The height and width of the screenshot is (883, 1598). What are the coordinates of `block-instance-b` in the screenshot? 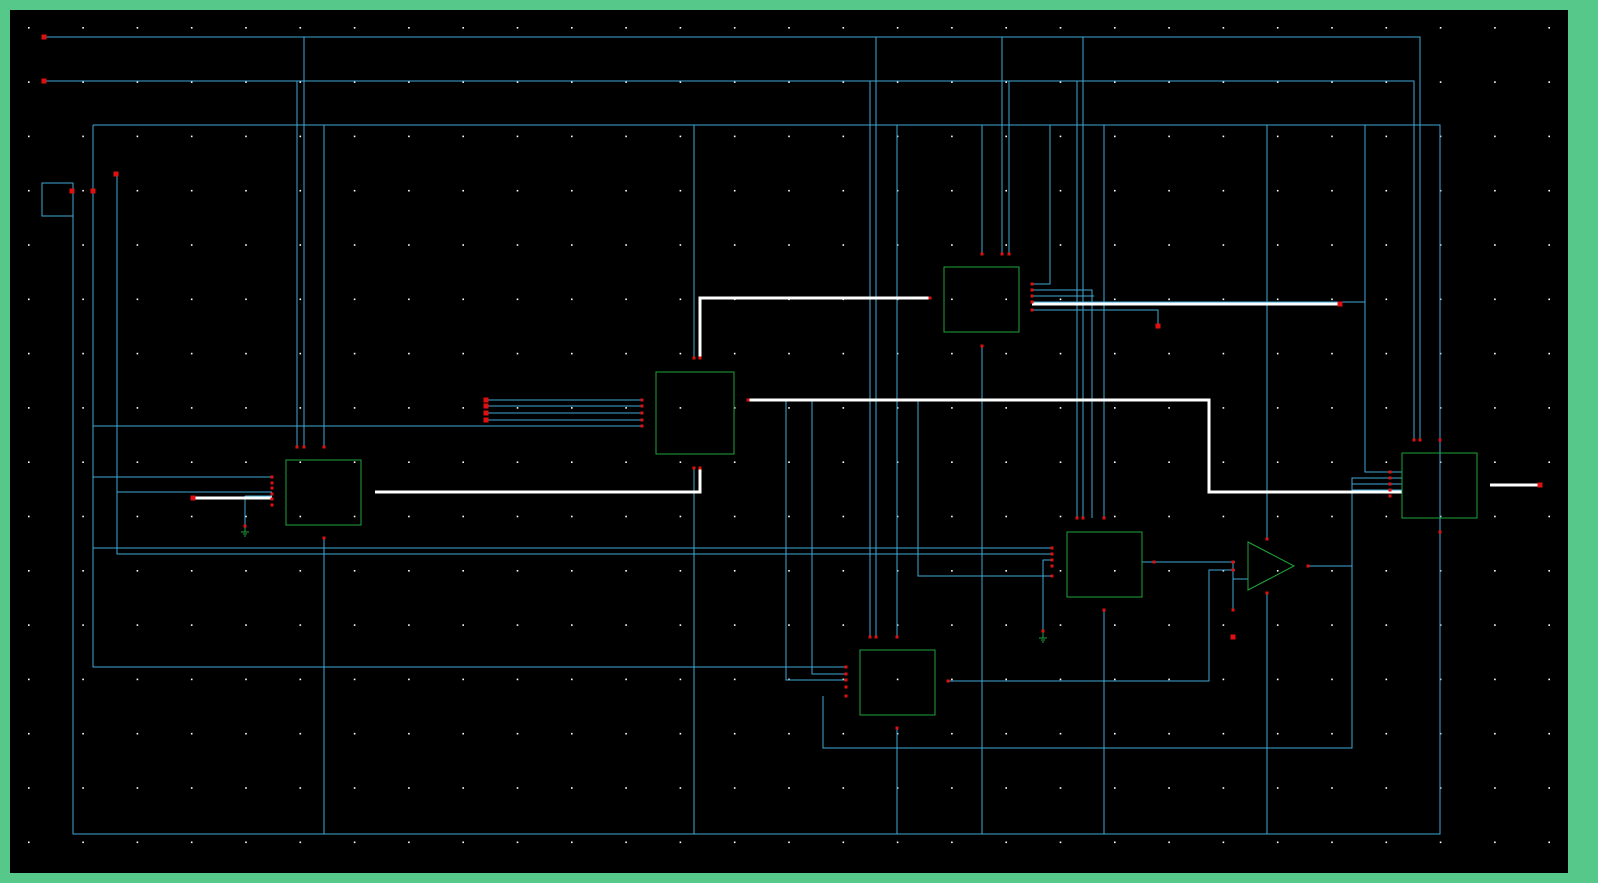 It's located at (695, 413).